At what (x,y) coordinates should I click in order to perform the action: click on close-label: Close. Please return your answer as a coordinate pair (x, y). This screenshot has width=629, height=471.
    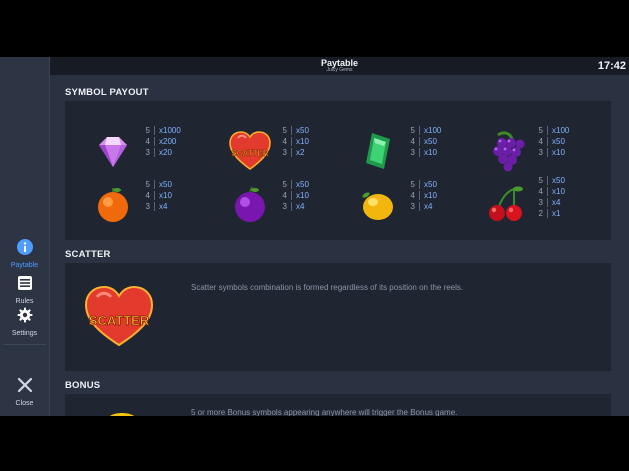
    Looking at the image, I should click on (24, 403).